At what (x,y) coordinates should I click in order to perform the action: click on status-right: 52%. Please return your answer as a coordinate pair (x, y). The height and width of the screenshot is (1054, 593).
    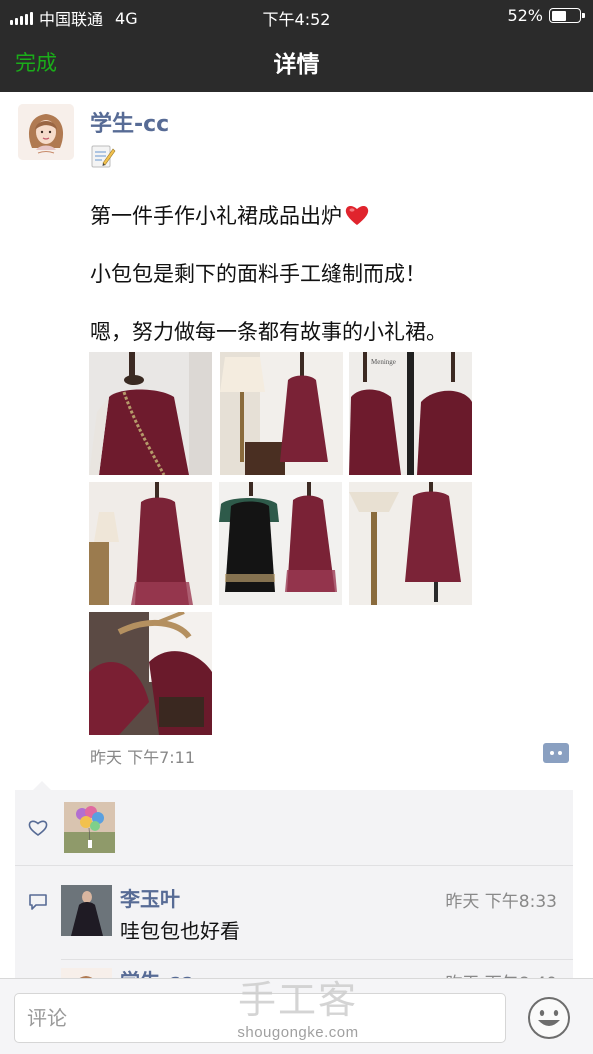
    Looking at the image, I should click on (546, 15).